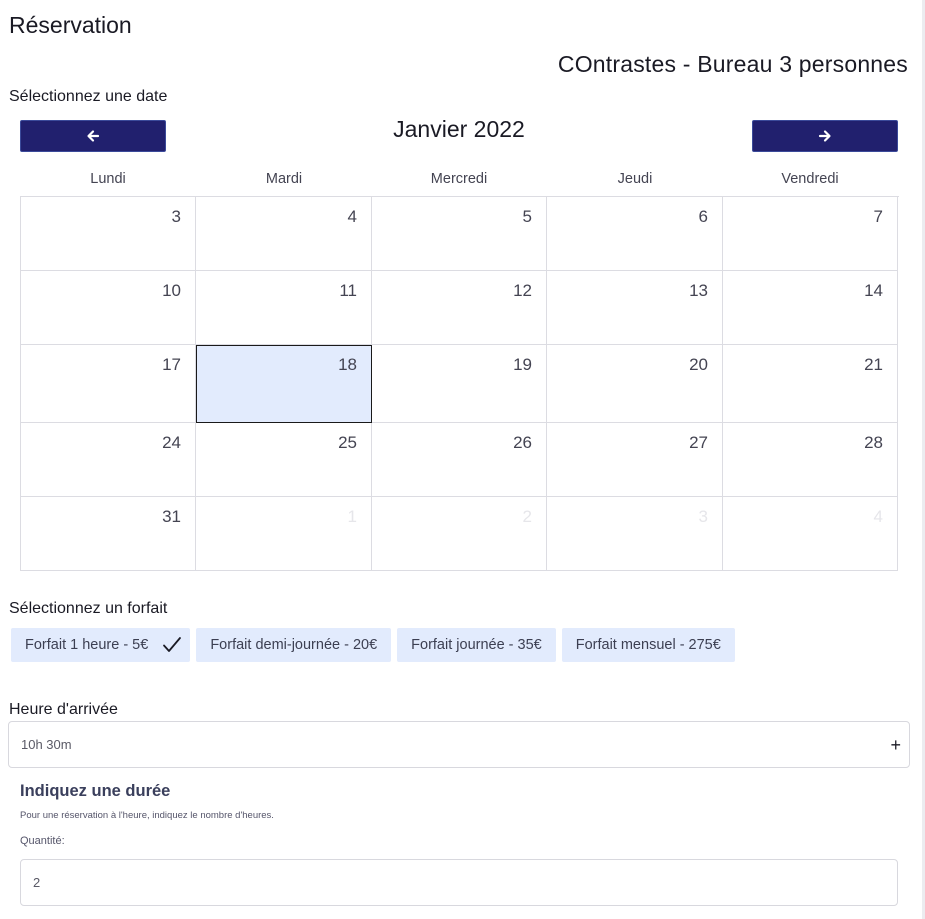 The height and width of the screenshot is (919, 925). I want to click on arrival-time-selector: 10h 30m +, so click(459, 744).